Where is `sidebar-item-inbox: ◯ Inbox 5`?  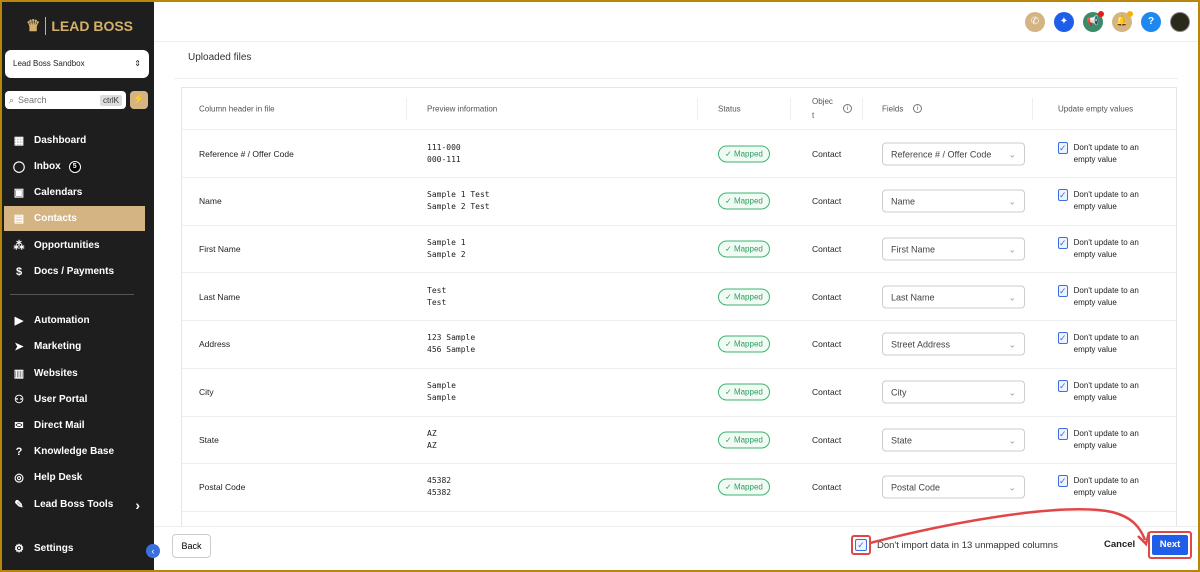
sidebar-item-inbox: ◯ Inbox 5 is located at coordinates (78, 166).